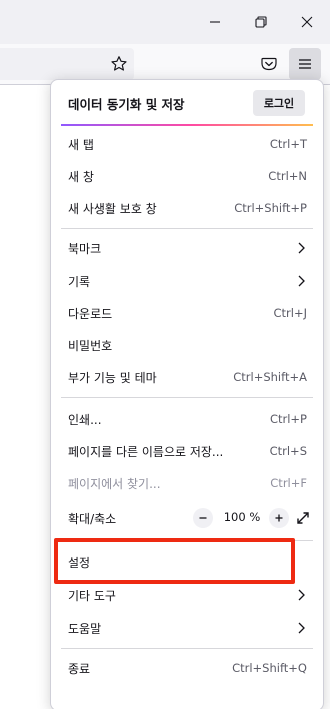 This screenshot has width=330, height=709. Describe the element at coordinates (187, 419) in the screenshot. I see `menu-item-print: 인쇄... Ctrl+P` at that location.